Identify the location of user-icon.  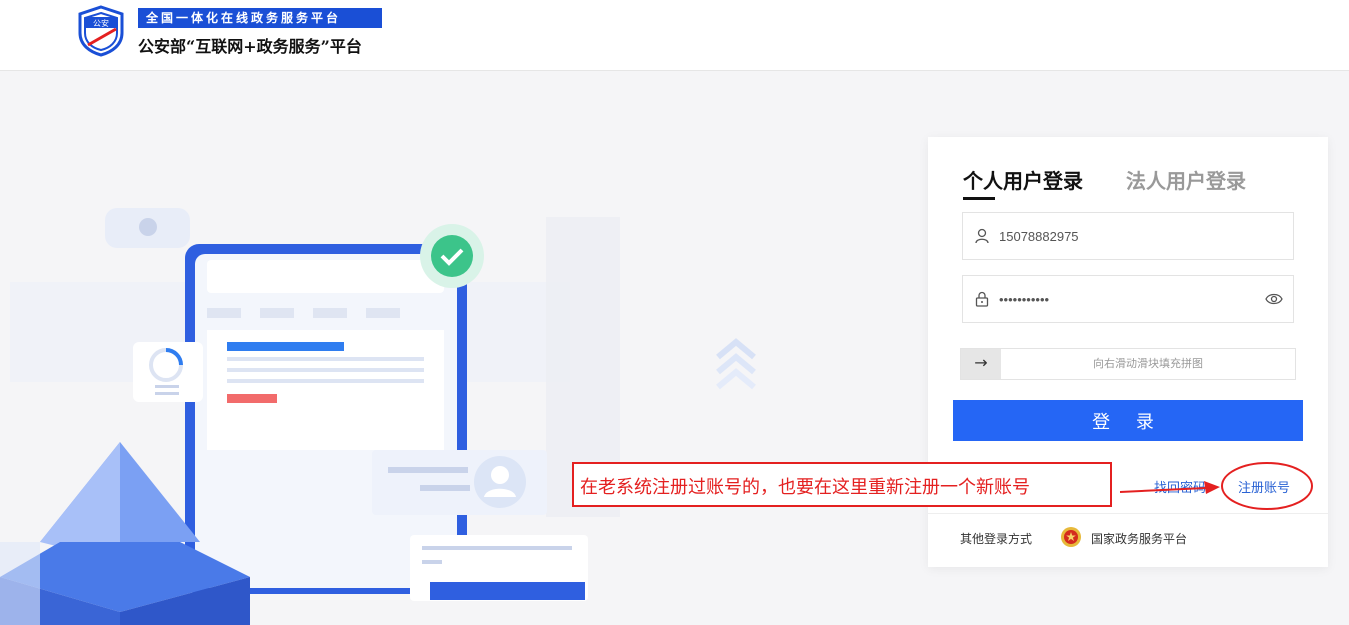
(982, 236).